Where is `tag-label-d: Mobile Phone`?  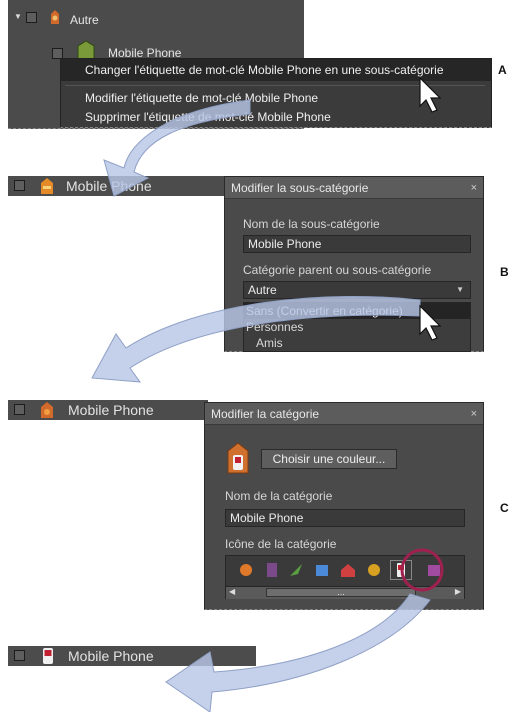
tag-label-d: Mobile Phone is located at coordinates (111, 656).